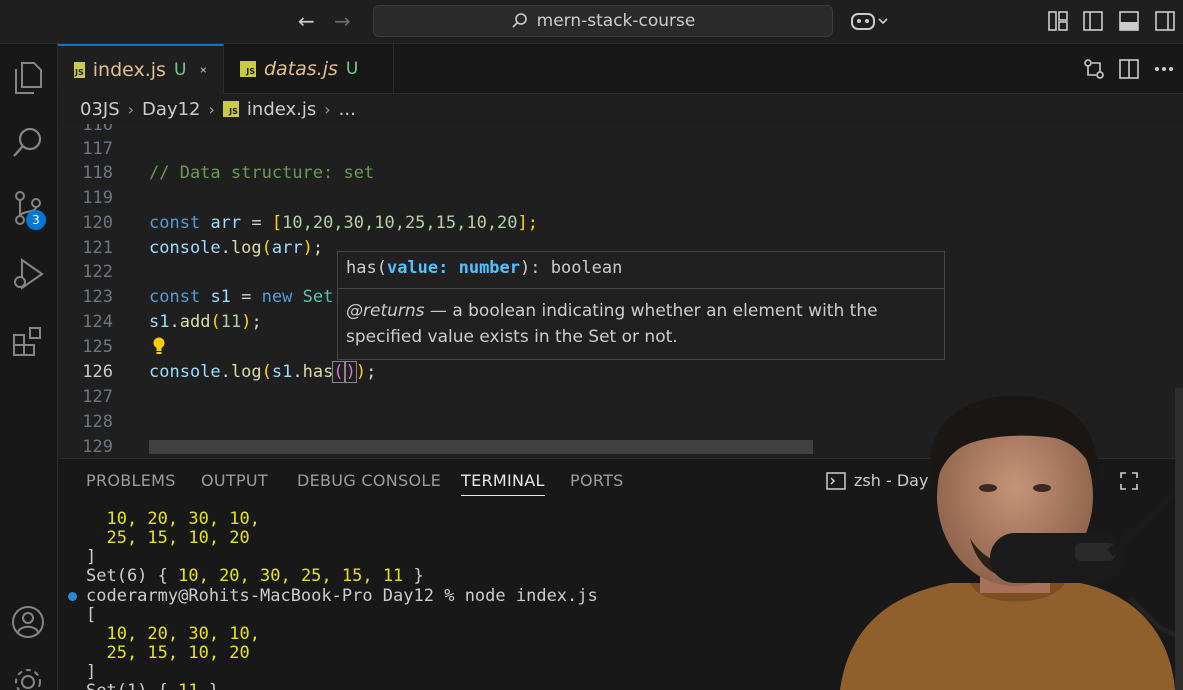 The image size is (1183, 690). I want to click on forward-arrow-icon: →, so click(342, 21).